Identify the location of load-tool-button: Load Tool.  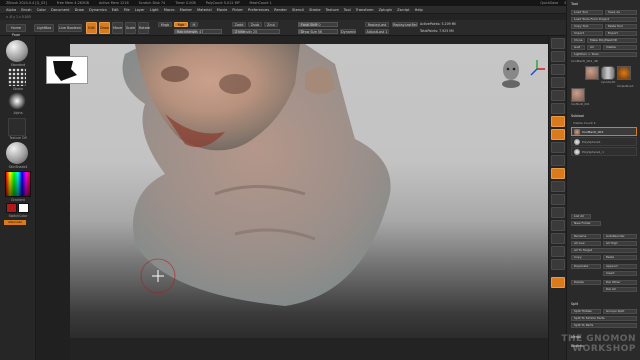
(587, 12).